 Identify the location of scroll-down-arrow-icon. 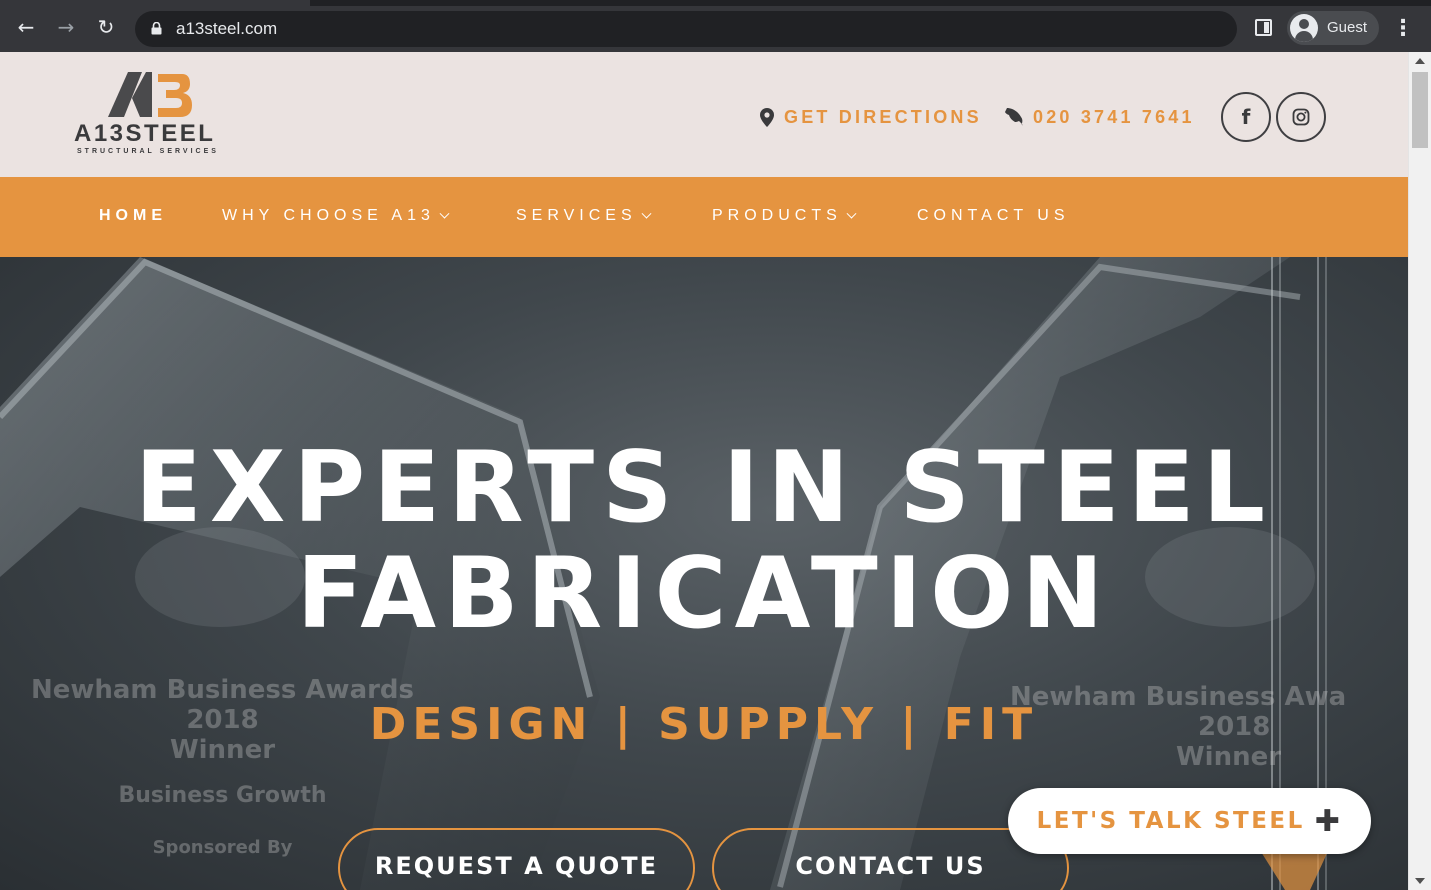
(1420, 881).